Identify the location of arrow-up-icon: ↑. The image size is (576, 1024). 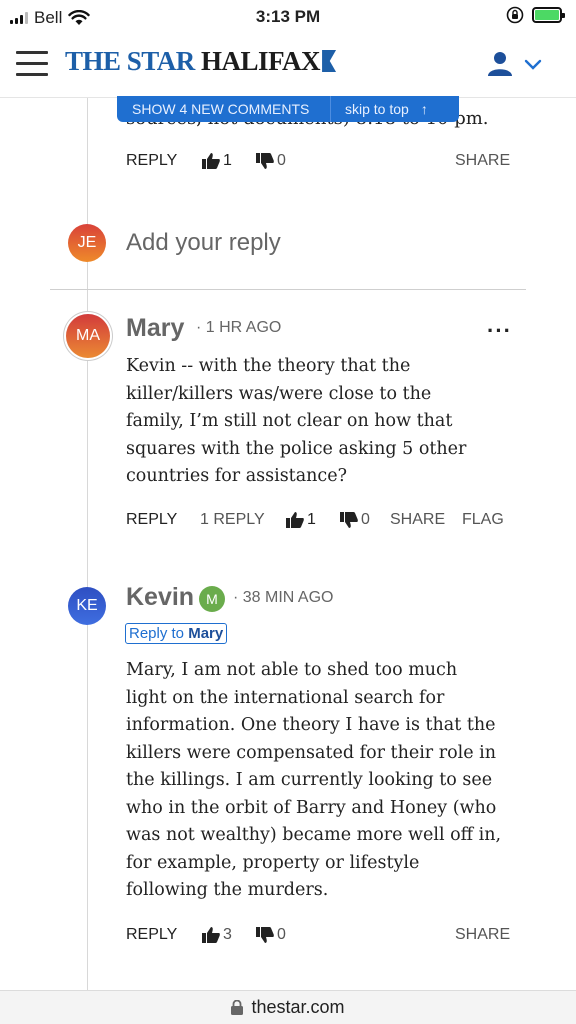
(424, 109).